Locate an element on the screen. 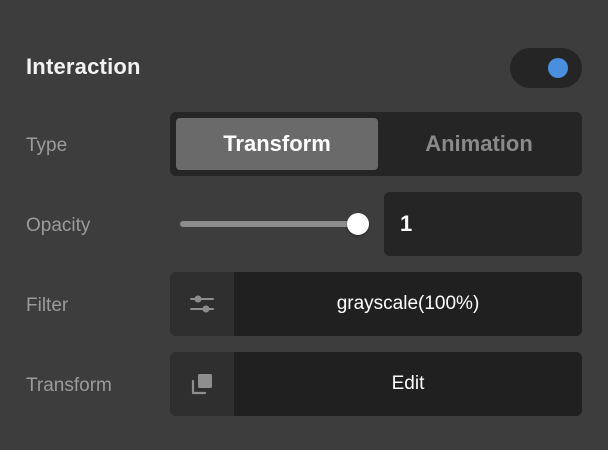 The image size is (608, 450). interaction-toggle is located at coordinates (546, 68).